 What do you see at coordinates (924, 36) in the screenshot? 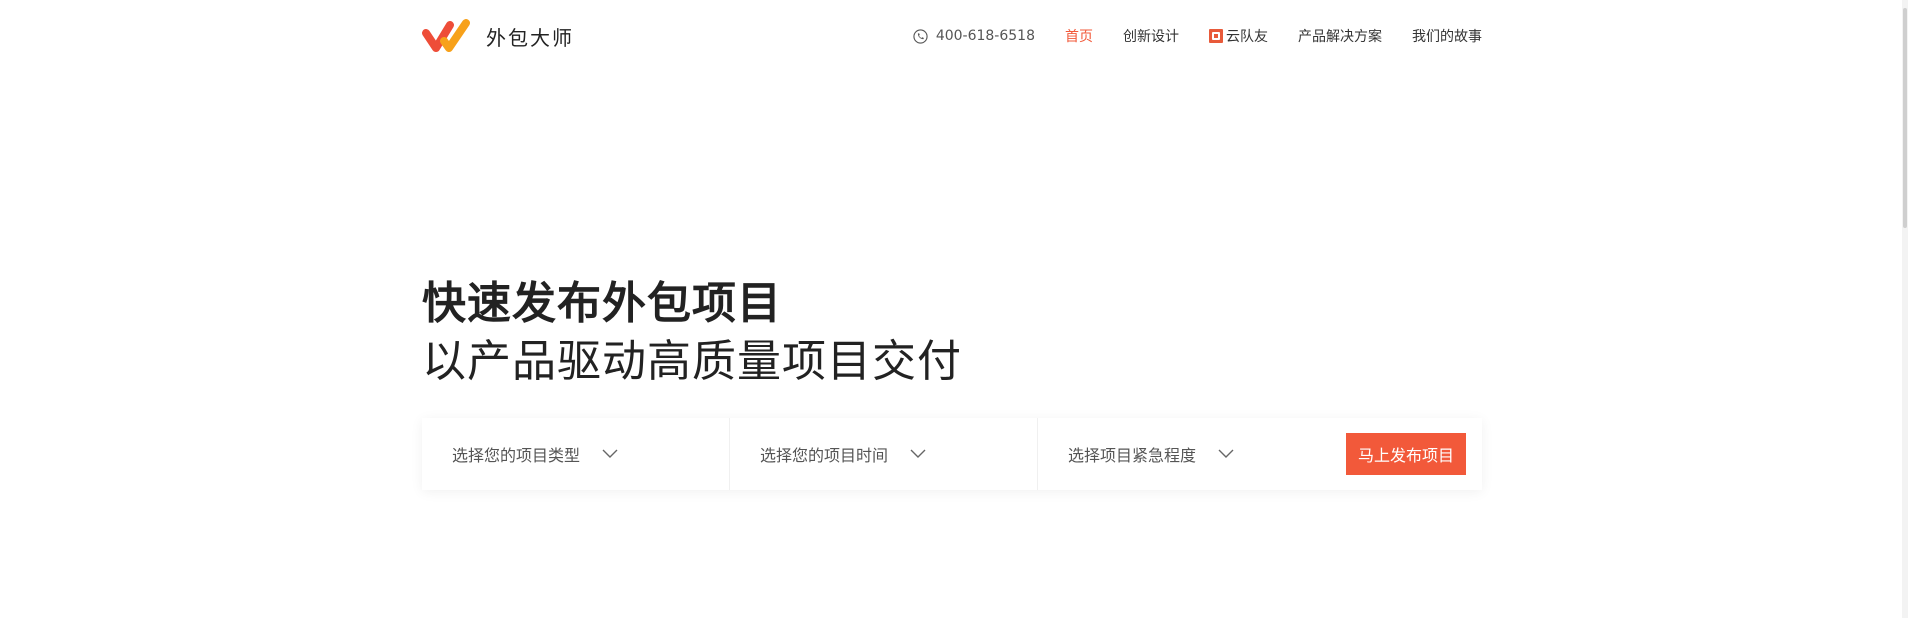
I see `phone-icon` at bounding box center [924, 36].